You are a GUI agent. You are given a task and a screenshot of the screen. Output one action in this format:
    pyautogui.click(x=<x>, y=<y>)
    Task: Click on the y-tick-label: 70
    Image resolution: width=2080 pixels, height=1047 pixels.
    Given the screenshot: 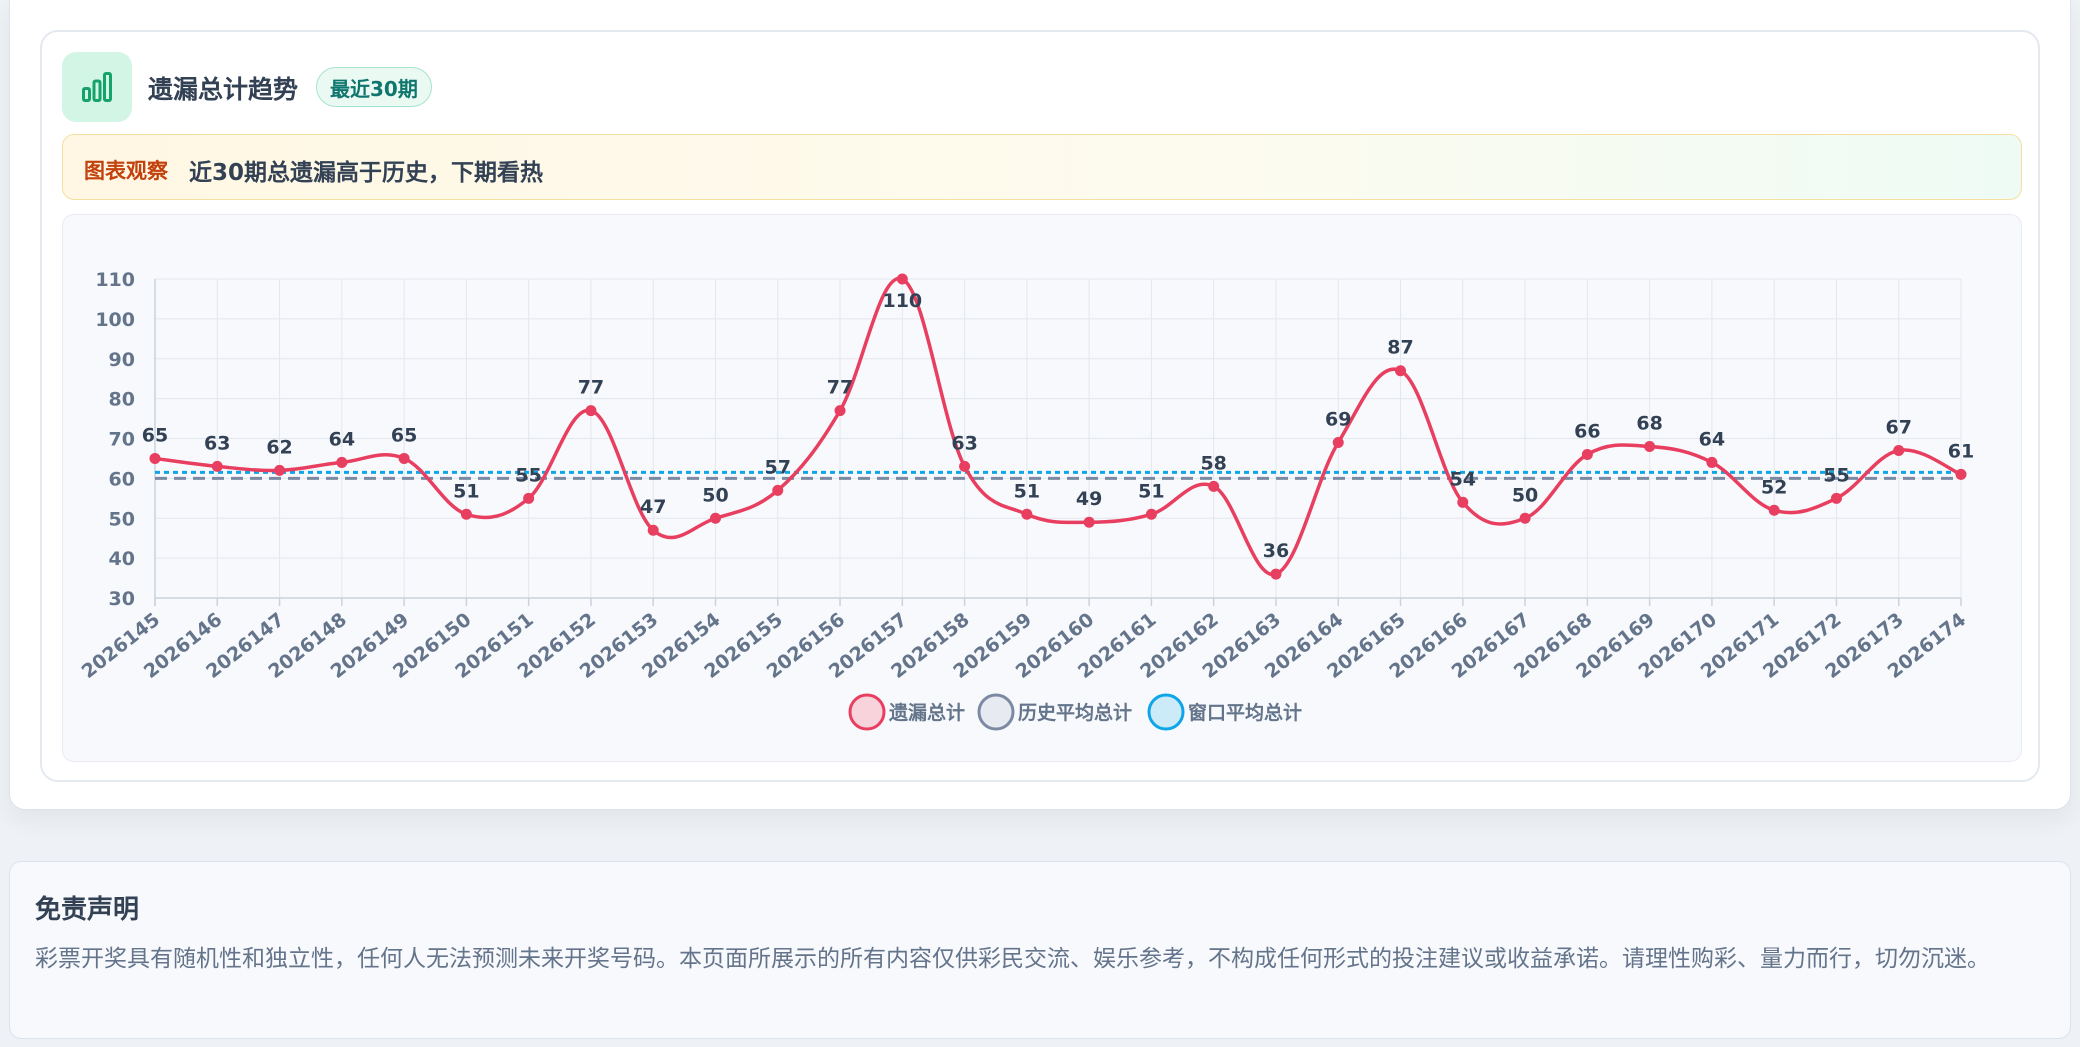 What is the action you would take?
    pyautogui.click(x=122, y=440)
    